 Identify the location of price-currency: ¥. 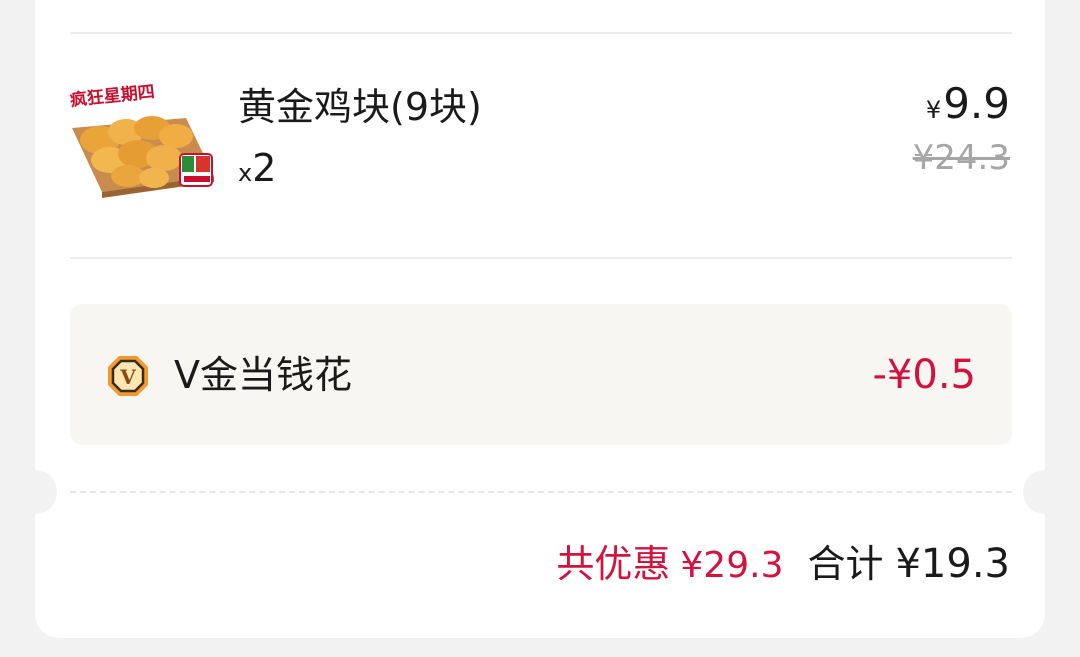
(933, 110).